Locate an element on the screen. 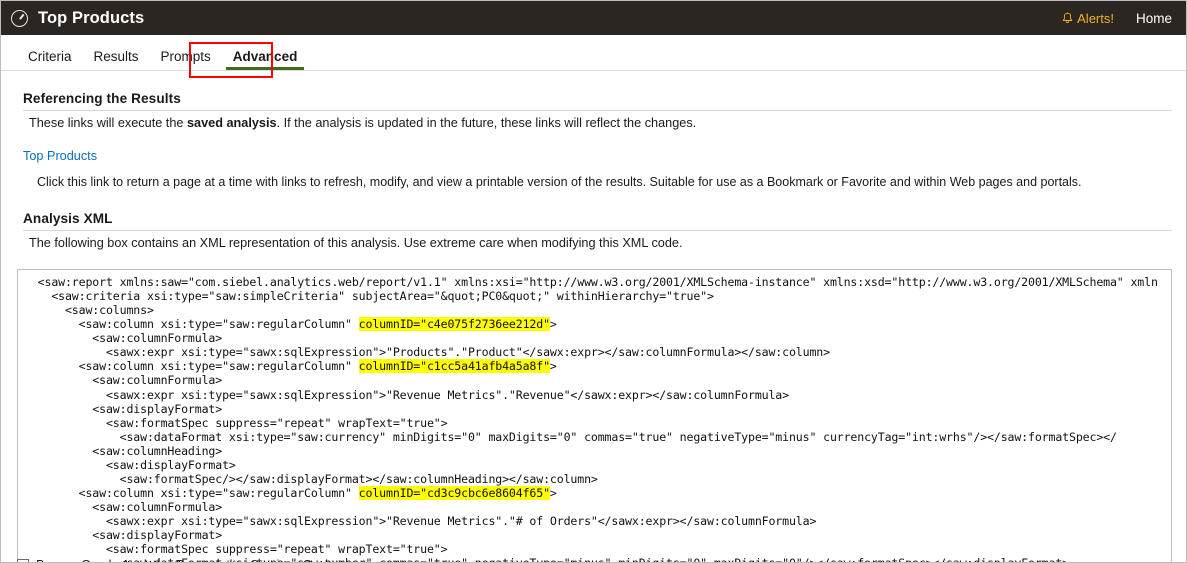 This screenshot has height=563, width=1187. referencing-text-bold: saved analysis is located at coordinates (231, 123).